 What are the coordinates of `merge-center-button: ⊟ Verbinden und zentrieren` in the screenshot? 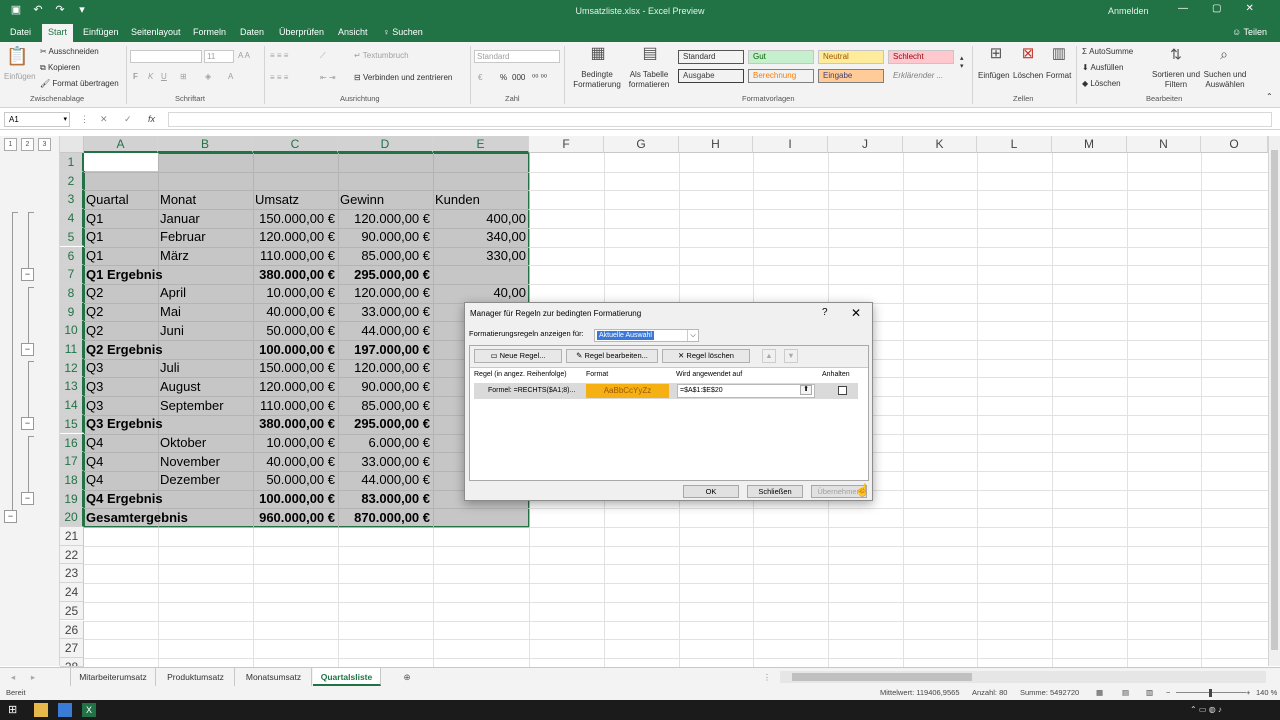 It's located at (403, 77).